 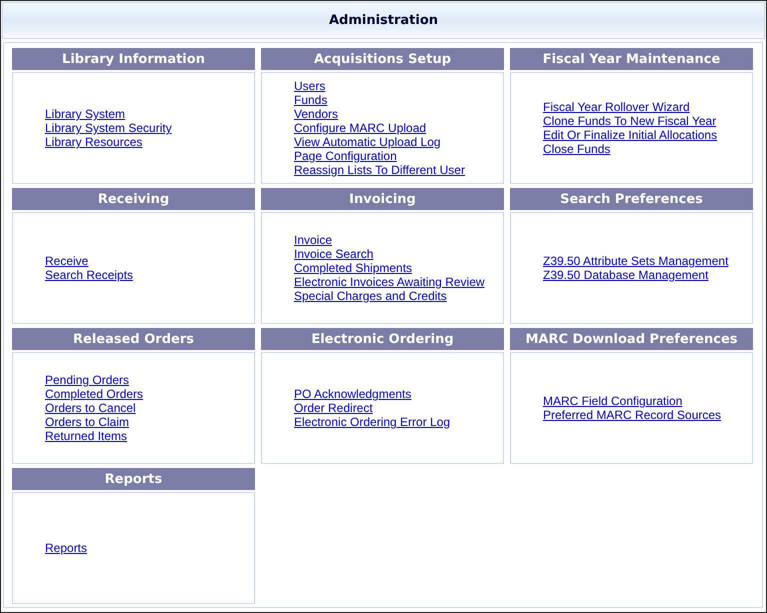 What do you see at coordinates (310, 86) in the screenshot?
I see `admin-link: Users` at bounding box center [310, 86].